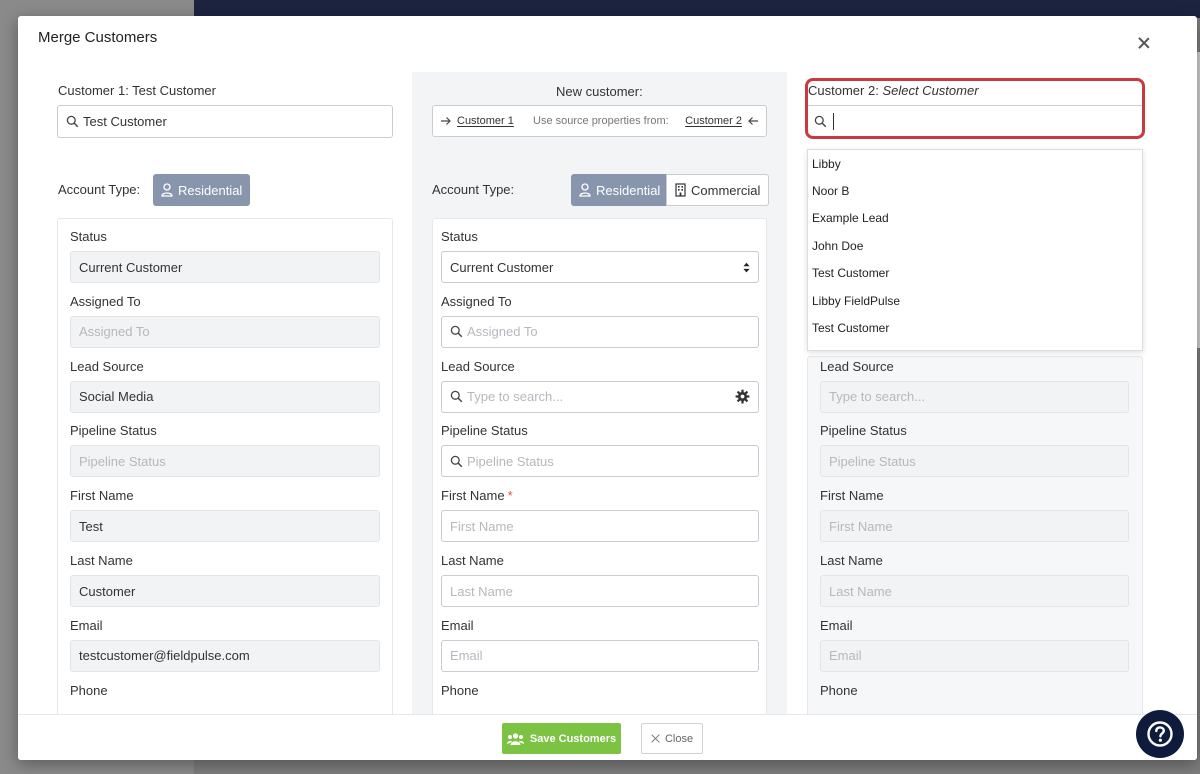 The width and height of the screenshot is (1200, 774). I want to click on customer2-pipeline-status-field: Pipeline Status, so click(974, 461).